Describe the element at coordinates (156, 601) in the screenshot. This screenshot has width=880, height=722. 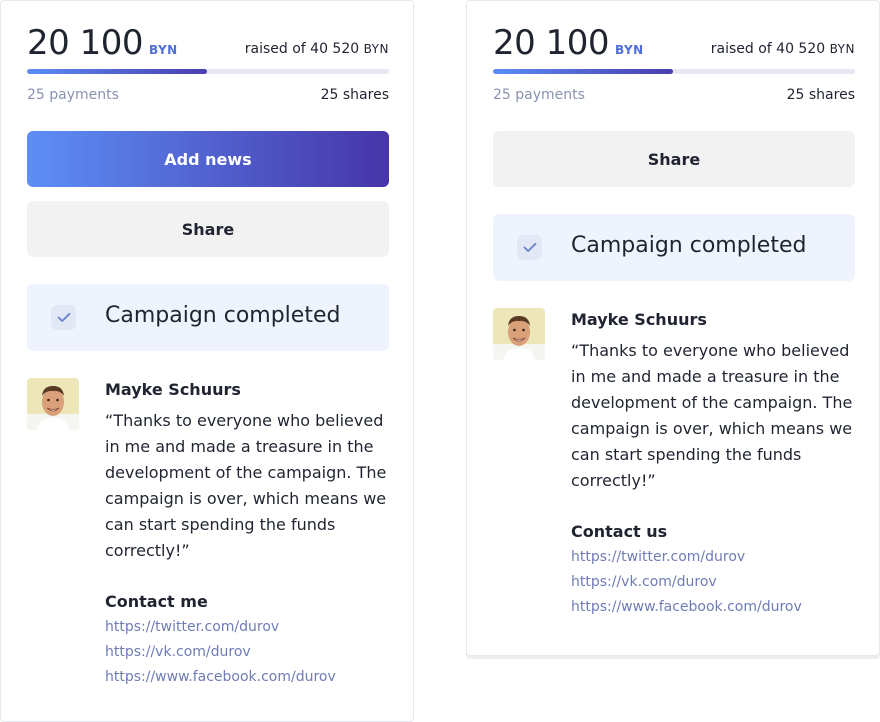
I see `contact-title: Contact me` at that location.